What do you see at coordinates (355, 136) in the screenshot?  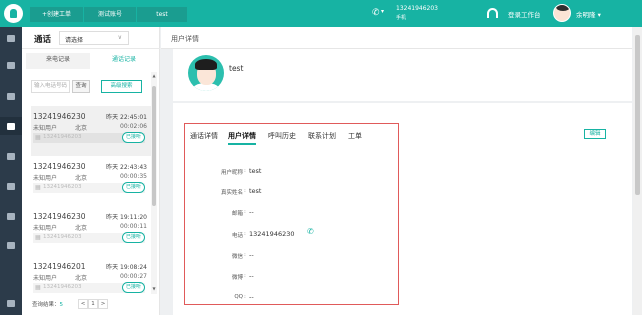 I see `tab-ticket: 工单` at bounding box center [355, 136].